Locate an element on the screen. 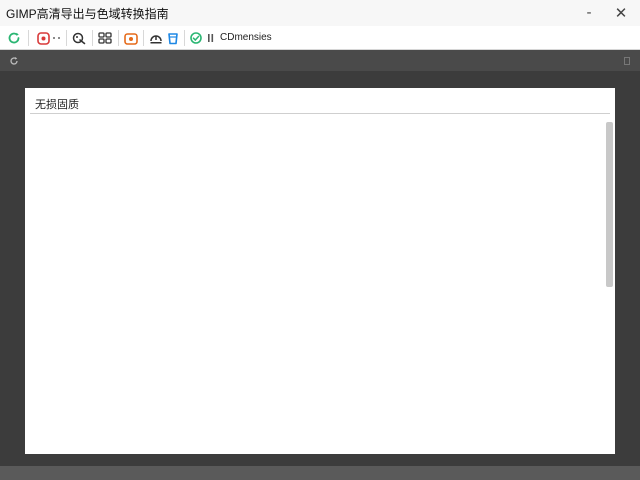 The width and height of the screenshot is (640, 480). dots-icon is located at coordinates (56, 38).